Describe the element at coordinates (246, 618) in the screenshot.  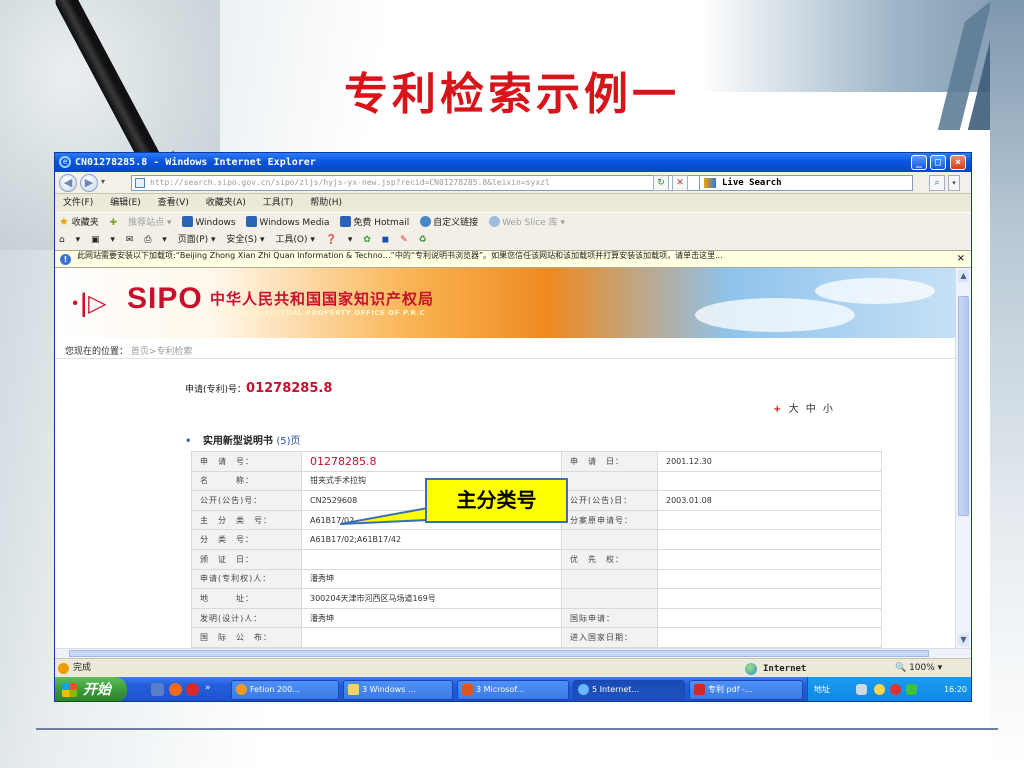
I see `field-label: 发明(设计)人：` at that location.